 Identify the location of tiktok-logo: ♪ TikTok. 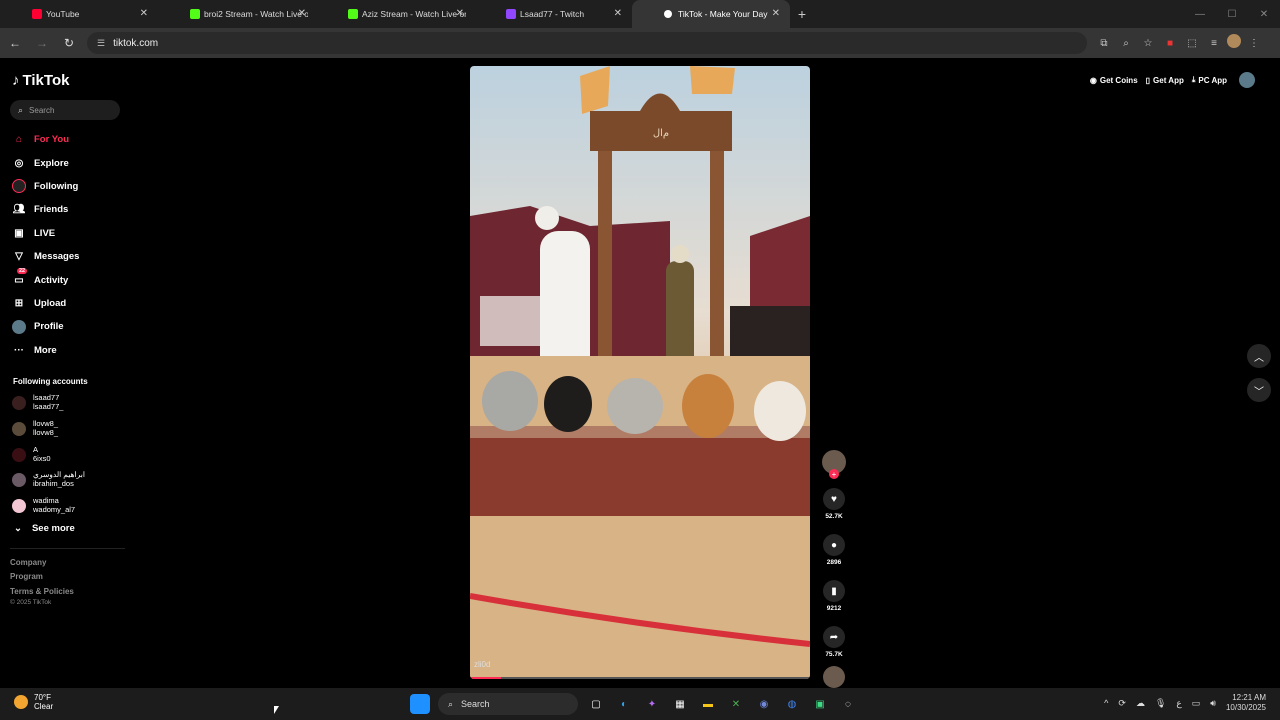
(40, 80).